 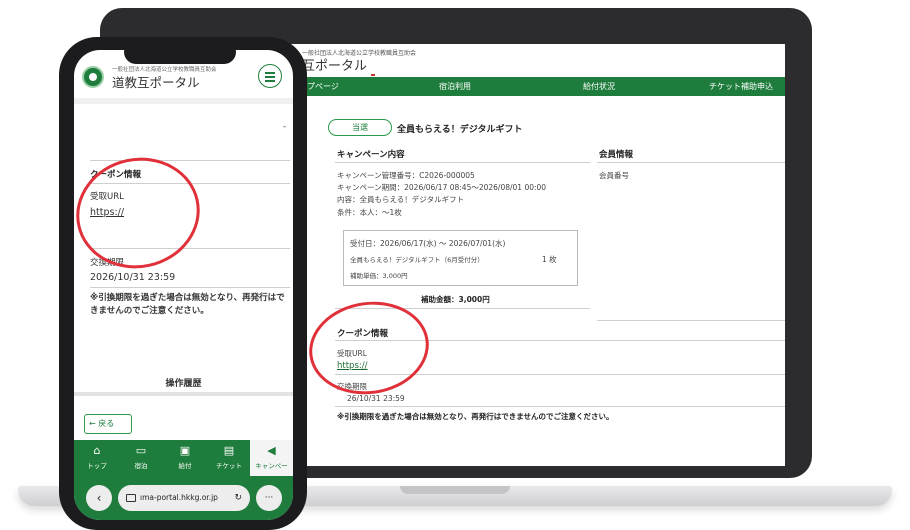 What do you see at coordinates (741, 86) in the screenshot?
I see `nav-ticket: チケット補助申込` at bounding box center [741, 86].